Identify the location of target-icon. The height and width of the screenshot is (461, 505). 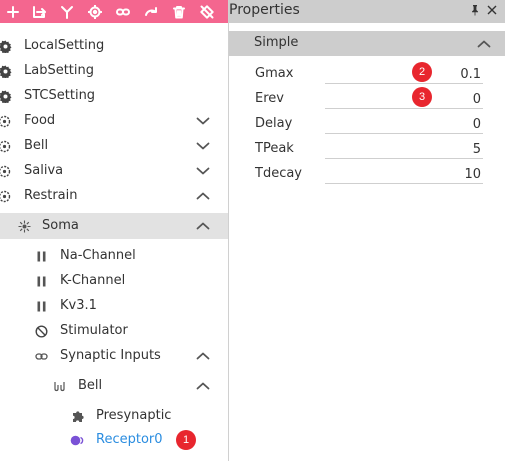
(95, 11).